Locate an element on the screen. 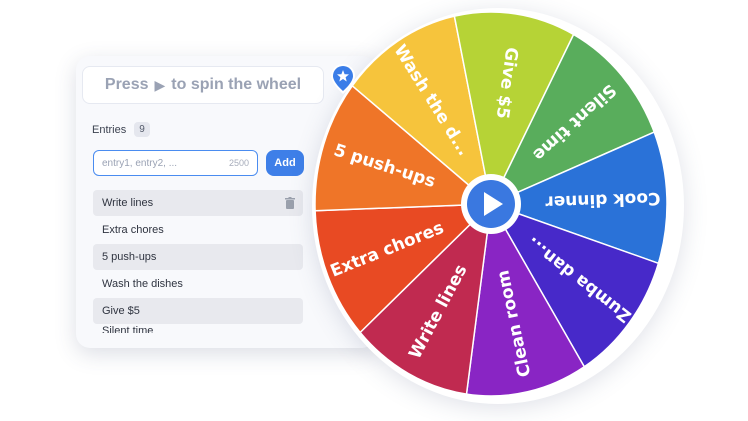  wheel-segment-label: Cook dinner is located at coordinates (602, 200).